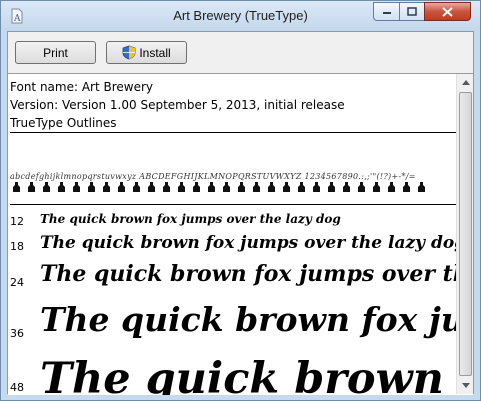 The width and height of the screenshot is (481, 401). I want to click on maximize-button, so click(412, 11).